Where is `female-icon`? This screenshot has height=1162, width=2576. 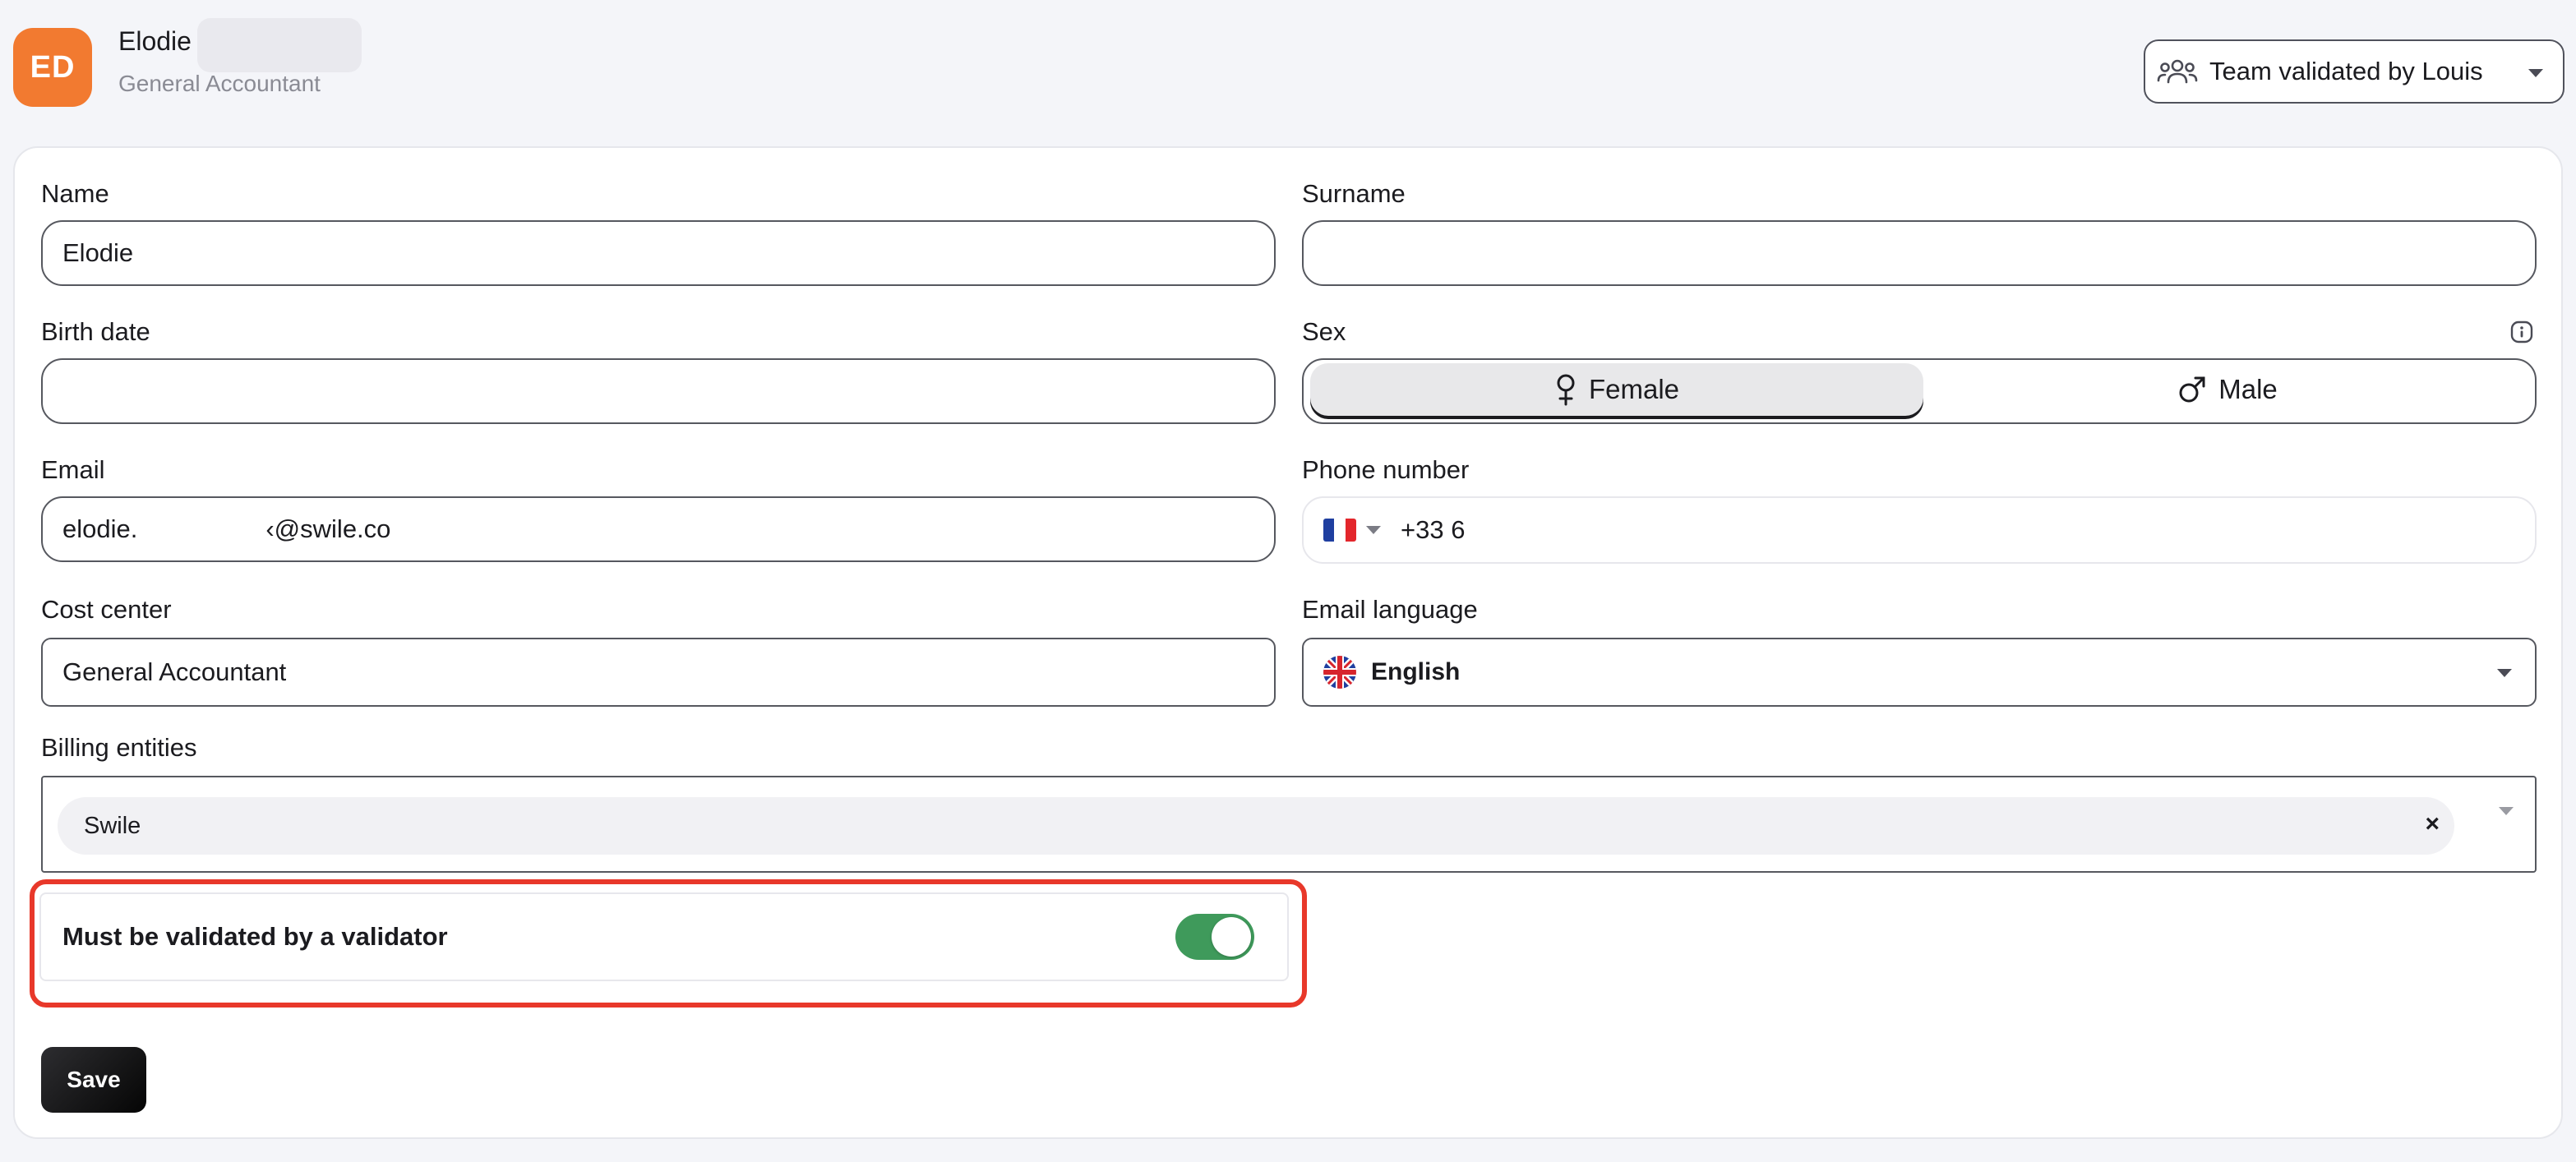 female-icon is located at coordinates (1566, 390).